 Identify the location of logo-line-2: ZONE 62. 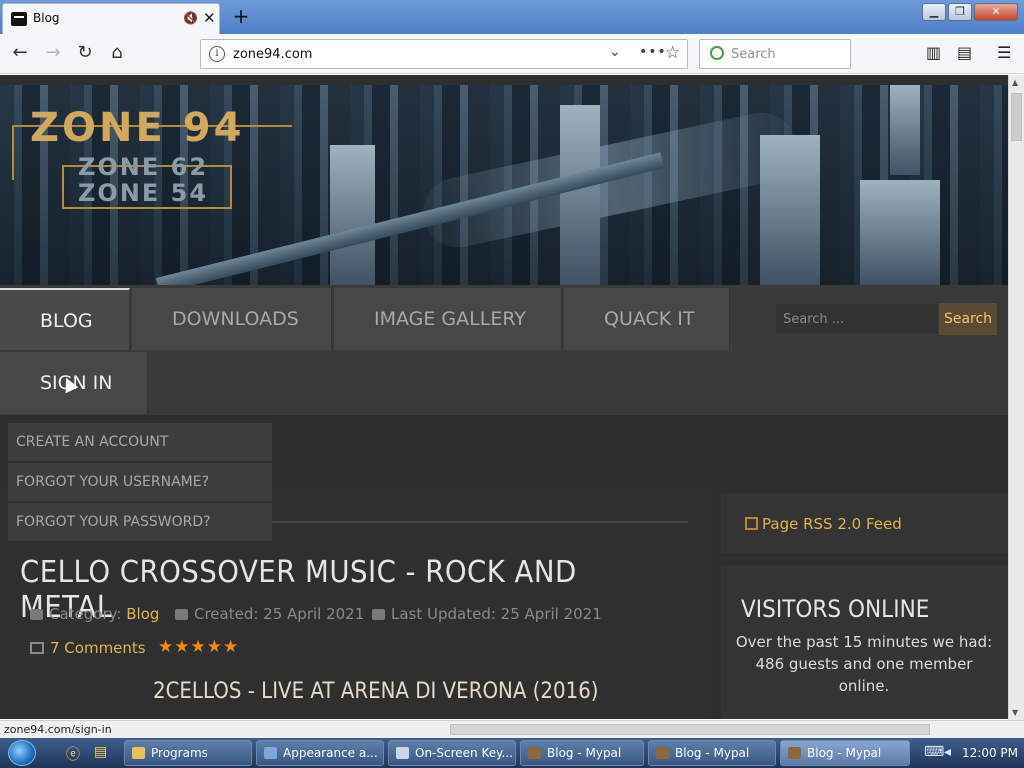
(143, 167).